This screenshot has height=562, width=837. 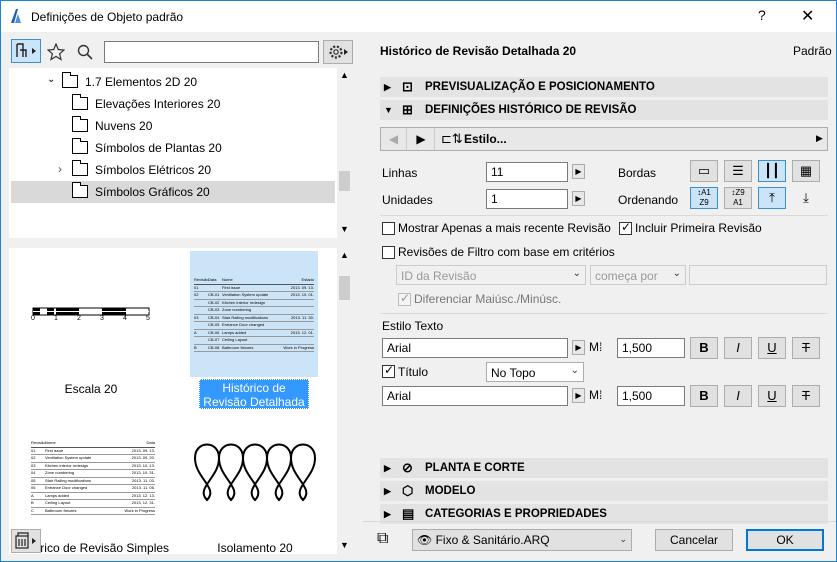 I want to click on tree-item-label: 1.7 Elementos 2D 20, so click(x=141, y=82).